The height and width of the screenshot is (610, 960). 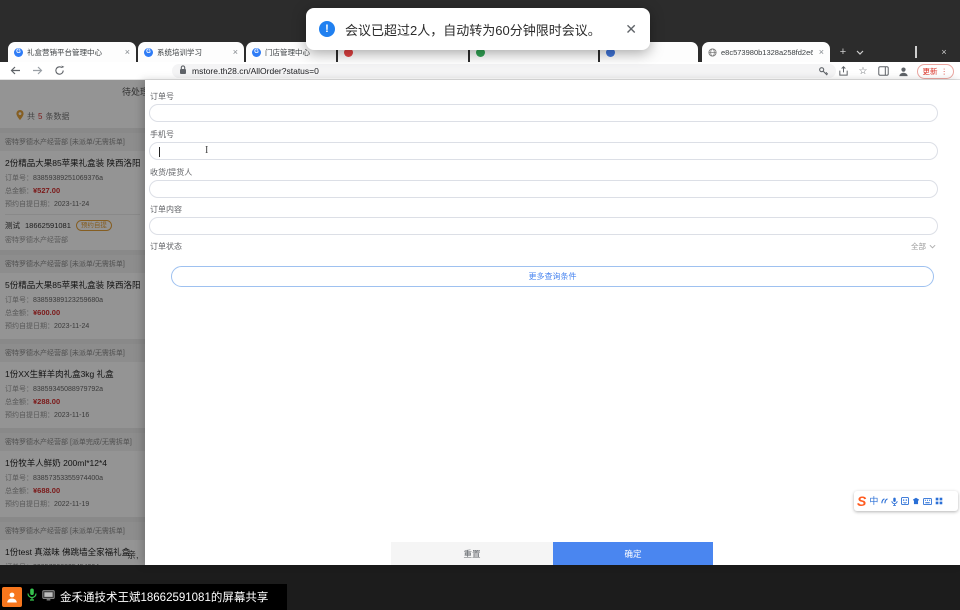 I want to click on voice-input-icon, so click(x=894, y=501).